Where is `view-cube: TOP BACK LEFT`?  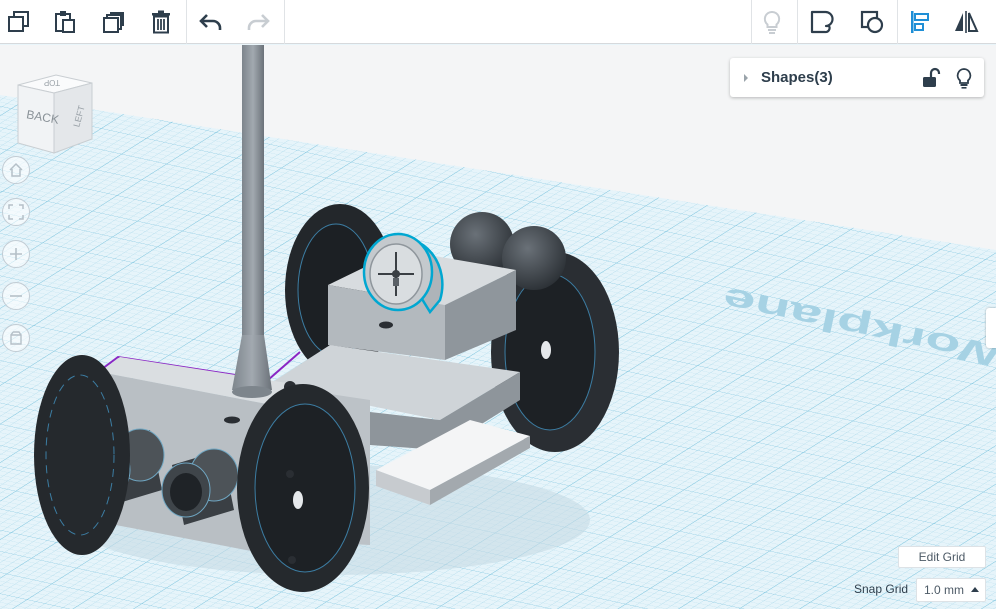 view-cube: TOP BACK LEFT is located at coordinates (55, 116).